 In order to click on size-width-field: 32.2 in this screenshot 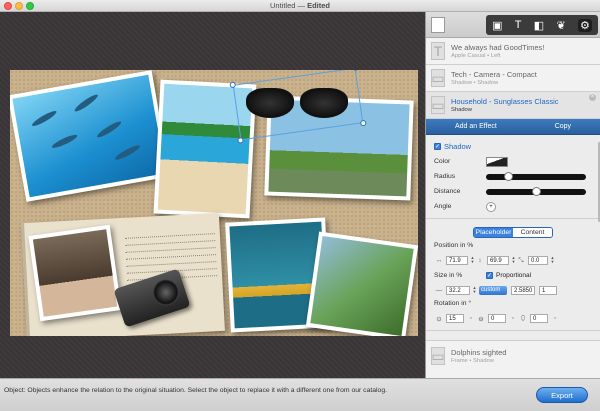, I will do `click(458, 290)`.